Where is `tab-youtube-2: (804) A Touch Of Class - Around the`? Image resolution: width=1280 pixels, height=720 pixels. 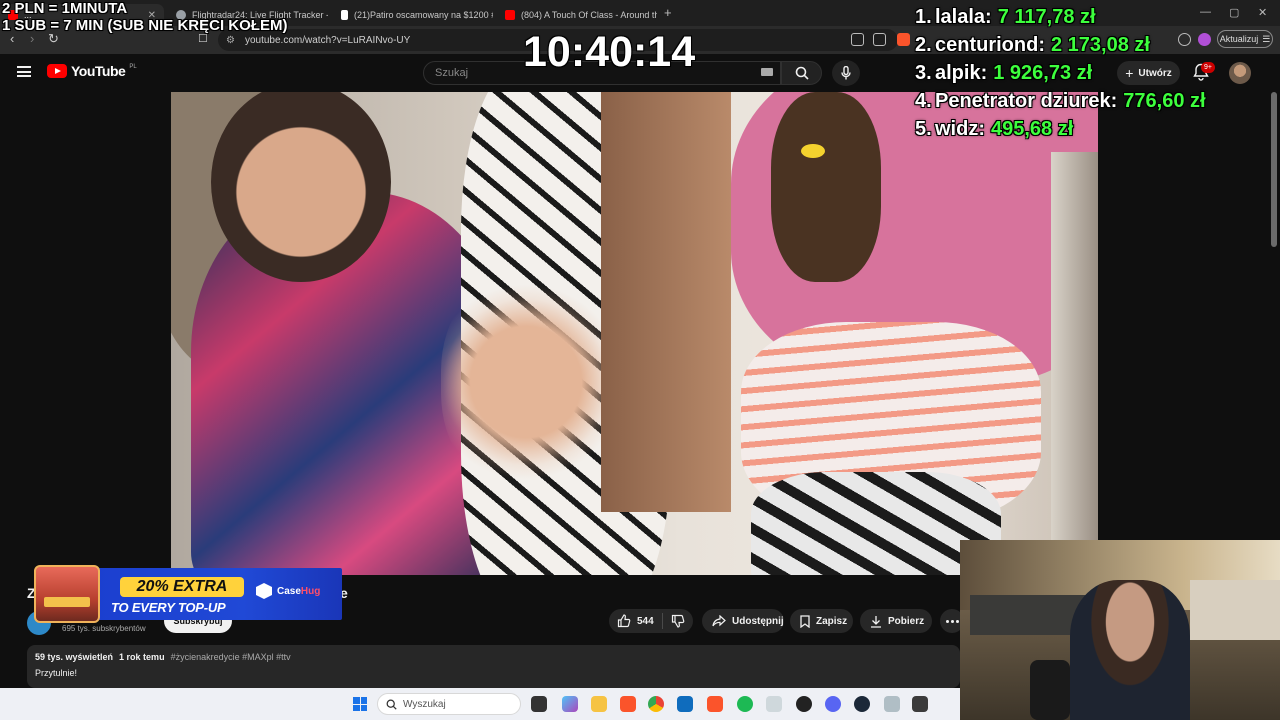 tab-youtube-2: (804) A Touch Of Class - Around the is located at coordinates (577, 15).